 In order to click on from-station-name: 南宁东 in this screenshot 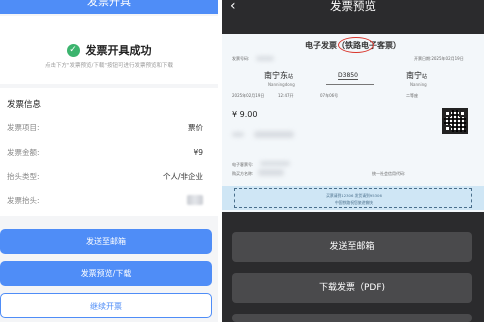, I will do `click(276, 75)`.